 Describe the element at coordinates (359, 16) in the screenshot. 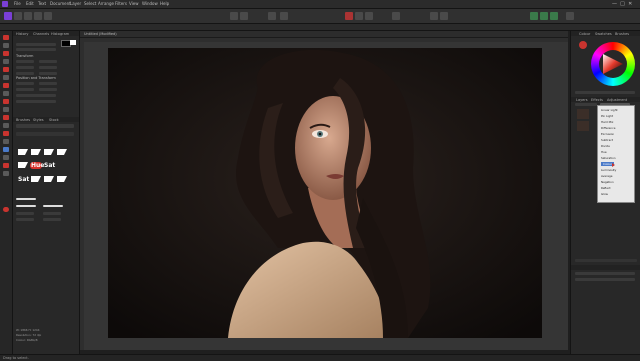

I see `snapshot-icon` at that location.